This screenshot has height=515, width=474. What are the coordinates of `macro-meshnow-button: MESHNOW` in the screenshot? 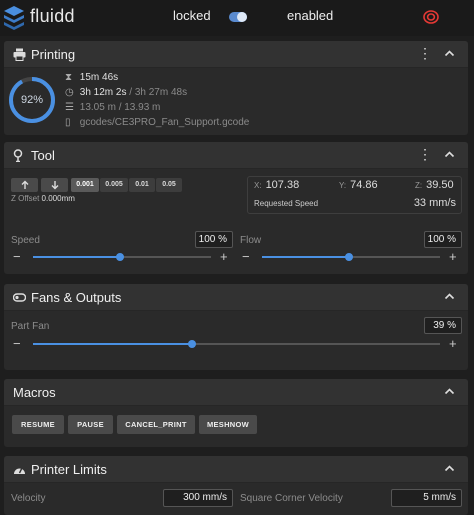 It's located at (228, 424).